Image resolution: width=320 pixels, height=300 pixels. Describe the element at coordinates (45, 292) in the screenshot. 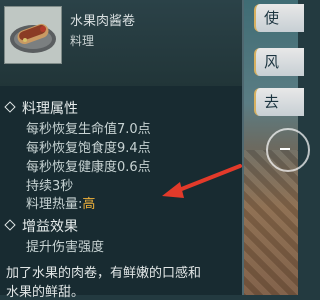

I see `description-line-2: 水果的鲜甜。` at that location.